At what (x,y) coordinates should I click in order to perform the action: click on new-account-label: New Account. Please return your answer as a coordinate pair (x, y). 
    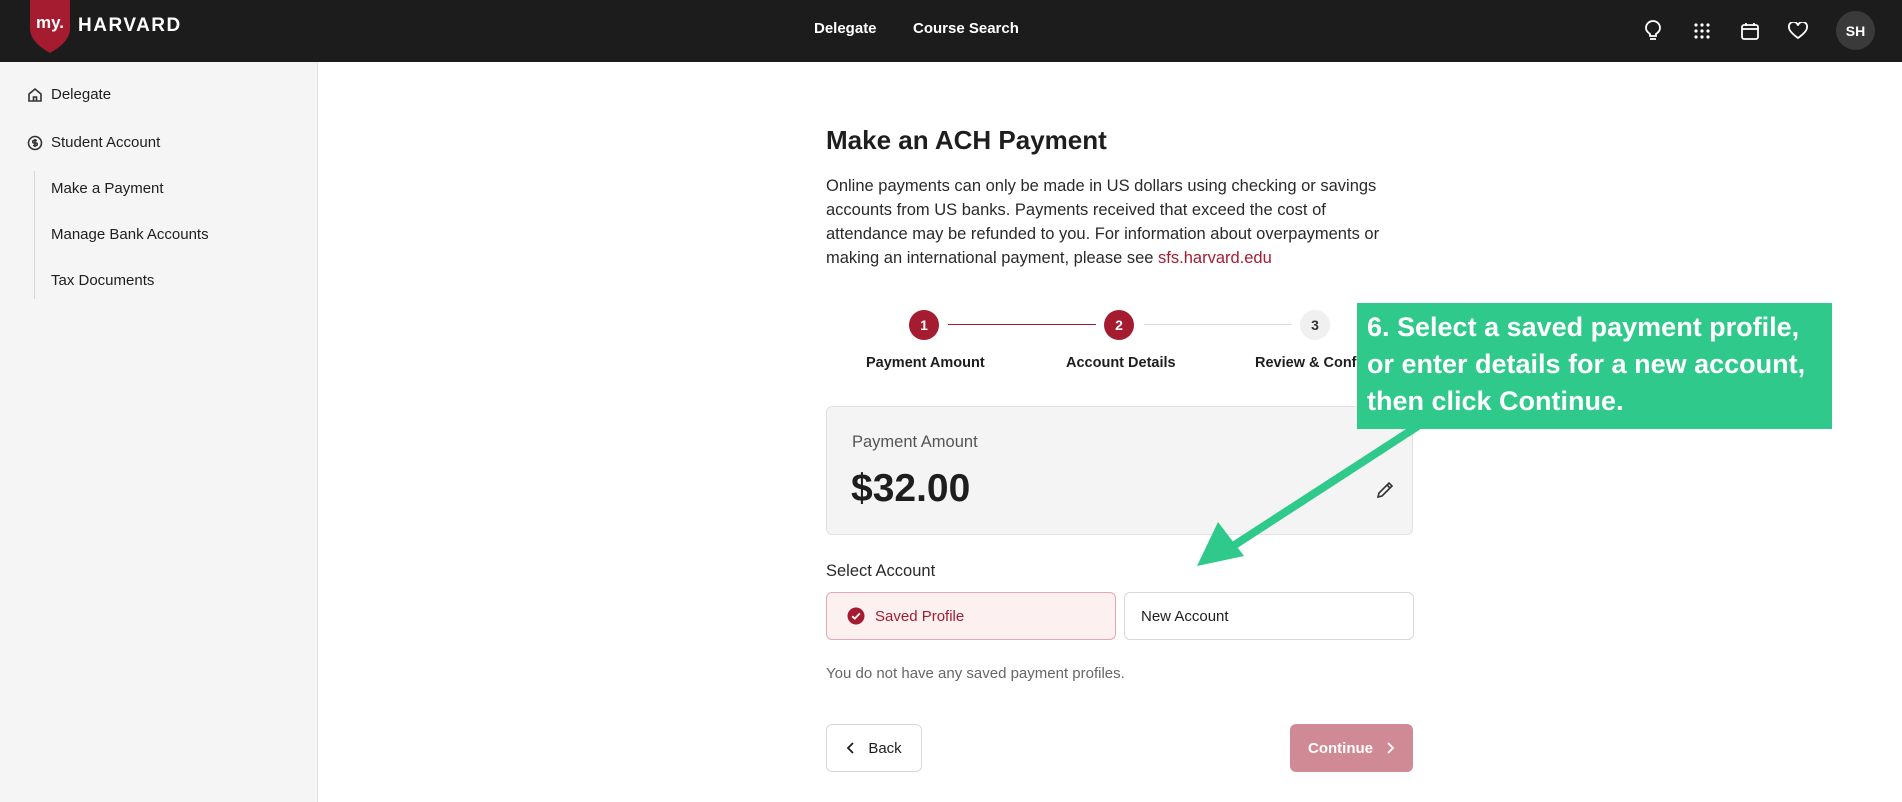
    Looking at the image, I should click on (1185, 616).